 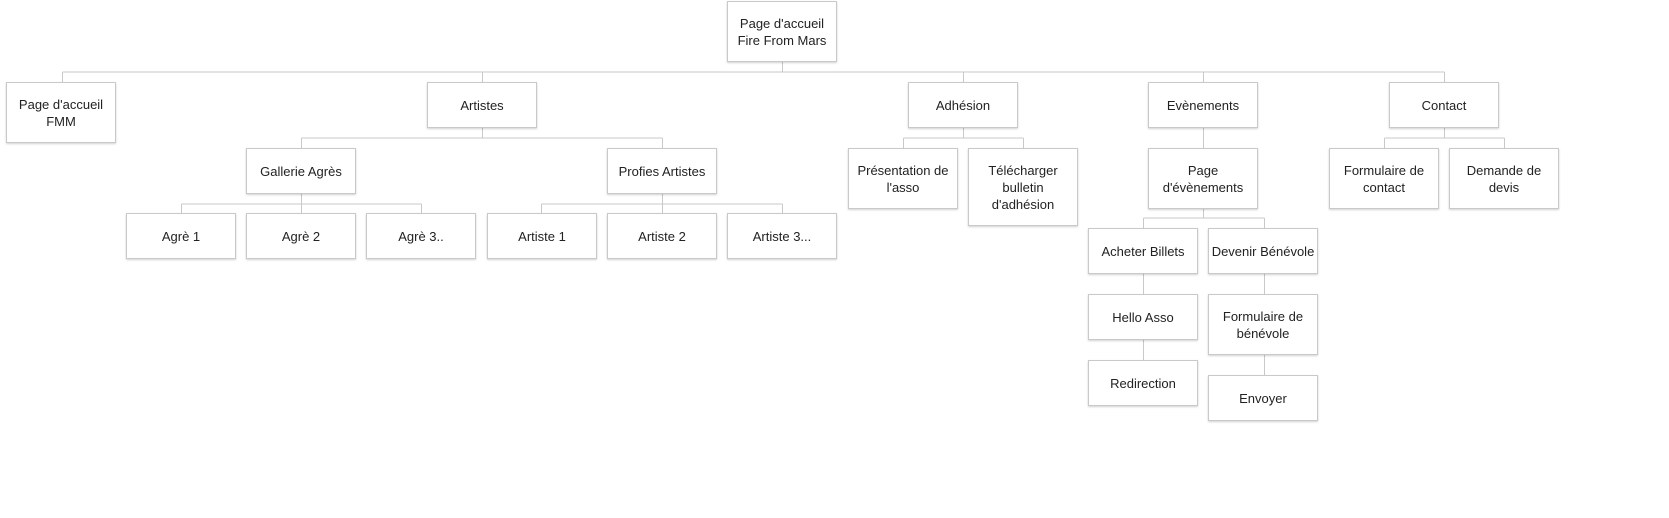 I want to click on node-root-label: Page d'accueil Fire From Mars, so click(x=782, y=31).